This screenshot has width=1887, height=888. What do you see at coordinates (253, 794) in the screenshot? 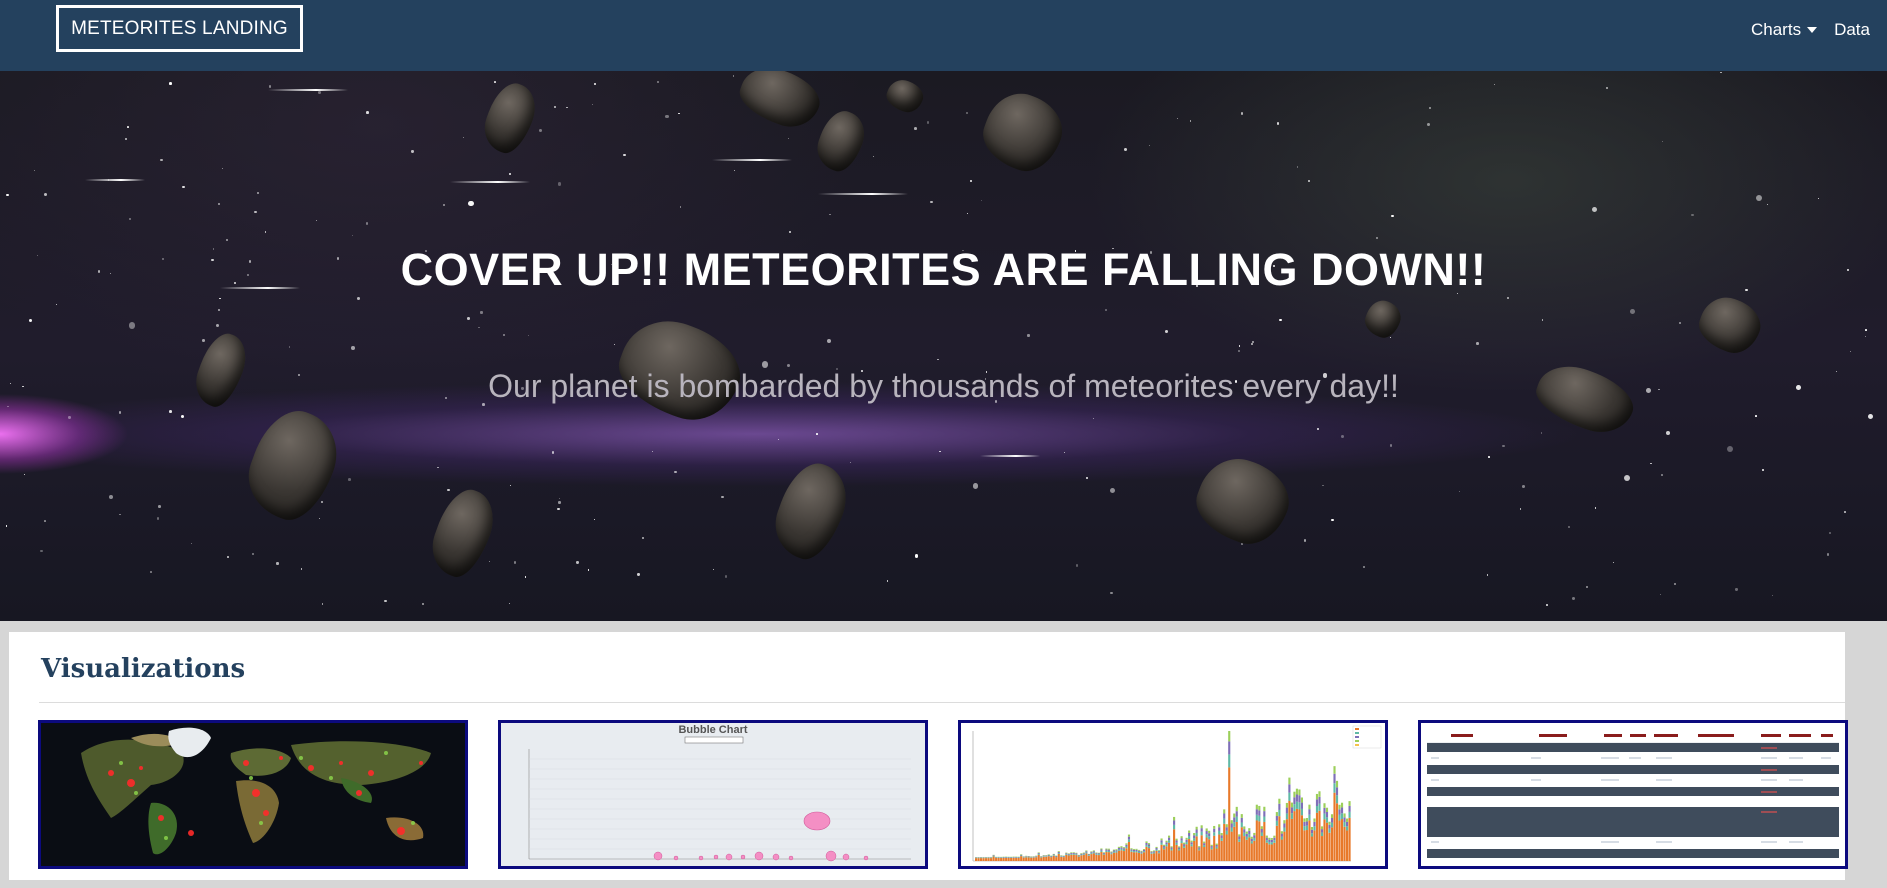
I see `world-map-thumbnail` at bounding box center [253, 794].